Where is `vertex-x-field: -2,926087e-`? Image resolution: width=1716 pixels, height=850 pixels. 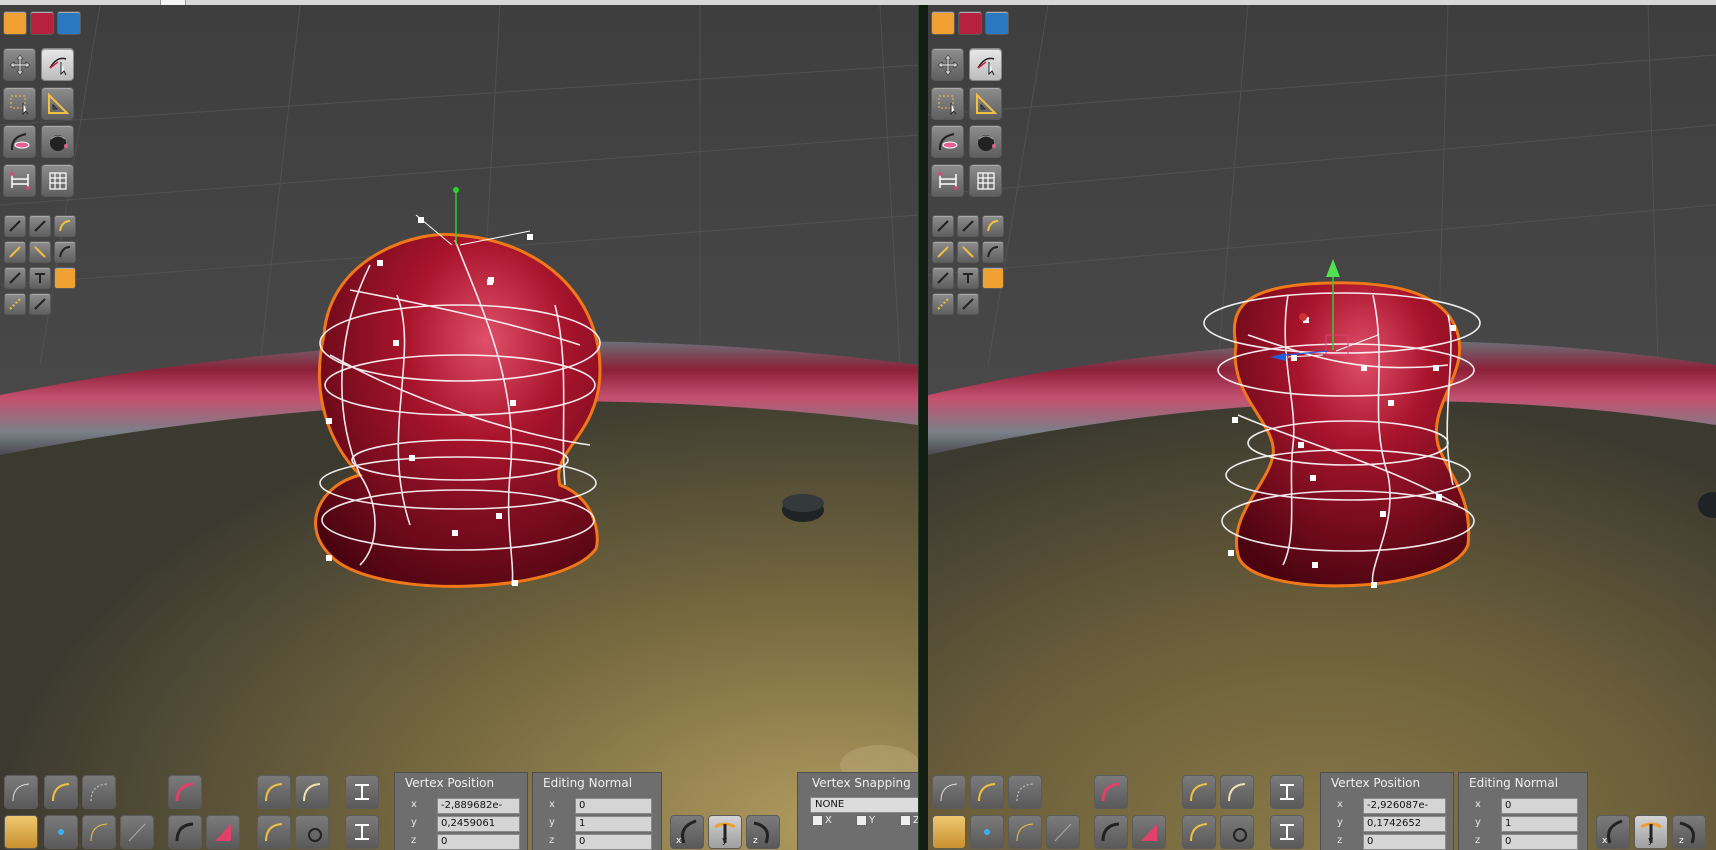
vertex-x-field: -2,926087e- is located at coordinates (1404, 806).